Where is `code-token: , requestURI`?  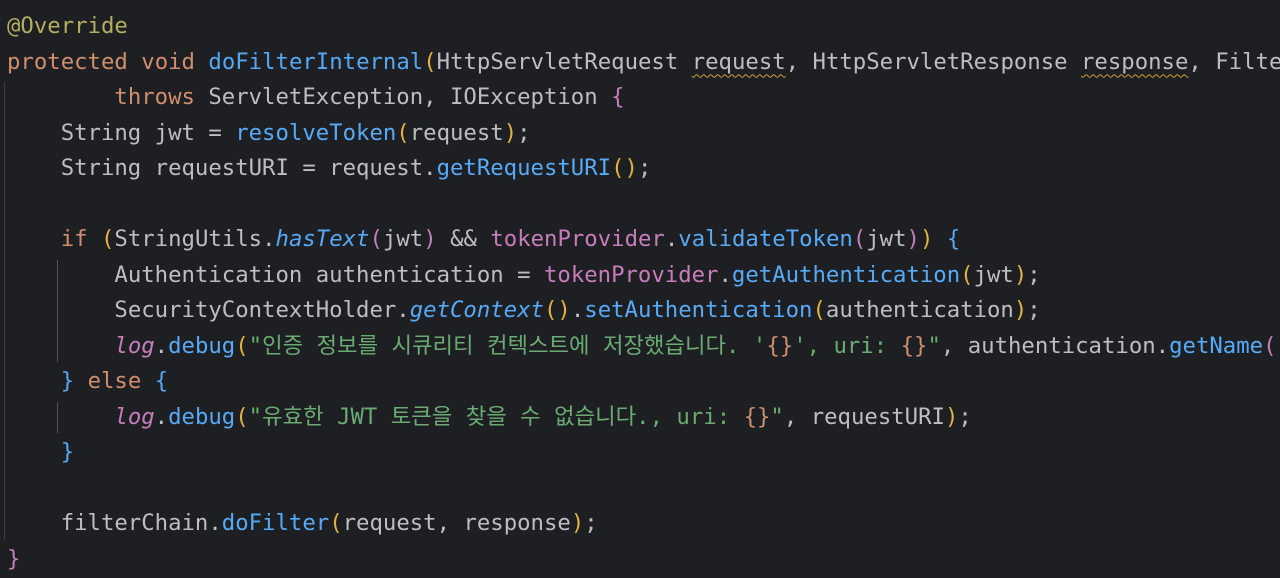
code-token: , requestURI is located at coordinates (864, 416).